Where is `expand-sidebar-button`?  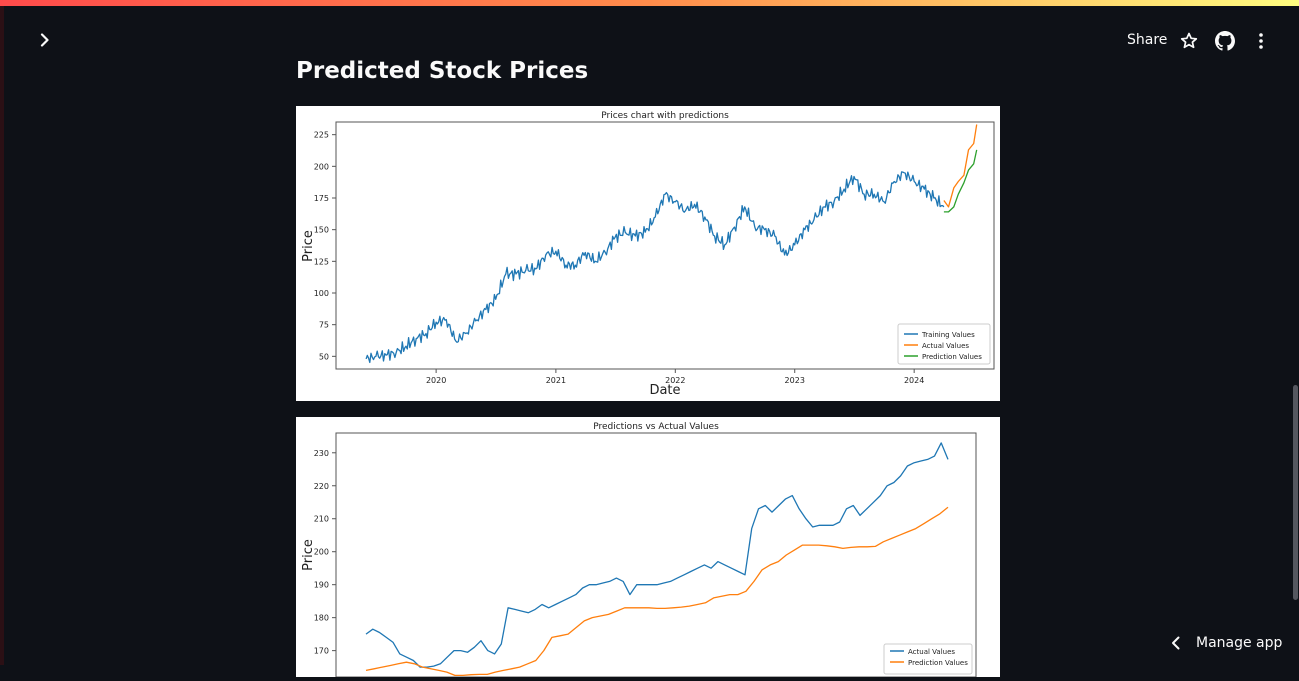 expand-sidebar-button is located at coordinates (45, 40).